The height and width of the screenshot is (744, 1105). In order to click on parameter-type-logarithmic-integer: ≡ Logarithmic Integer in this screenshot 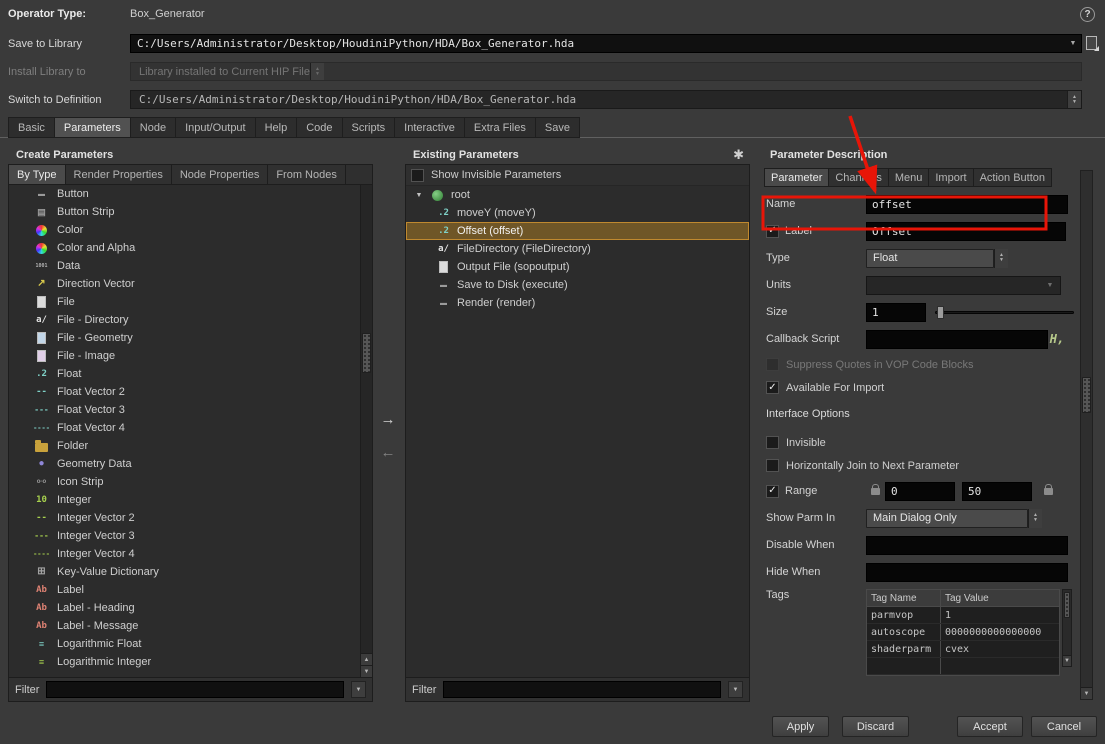, I will do `click(184, 662)`.